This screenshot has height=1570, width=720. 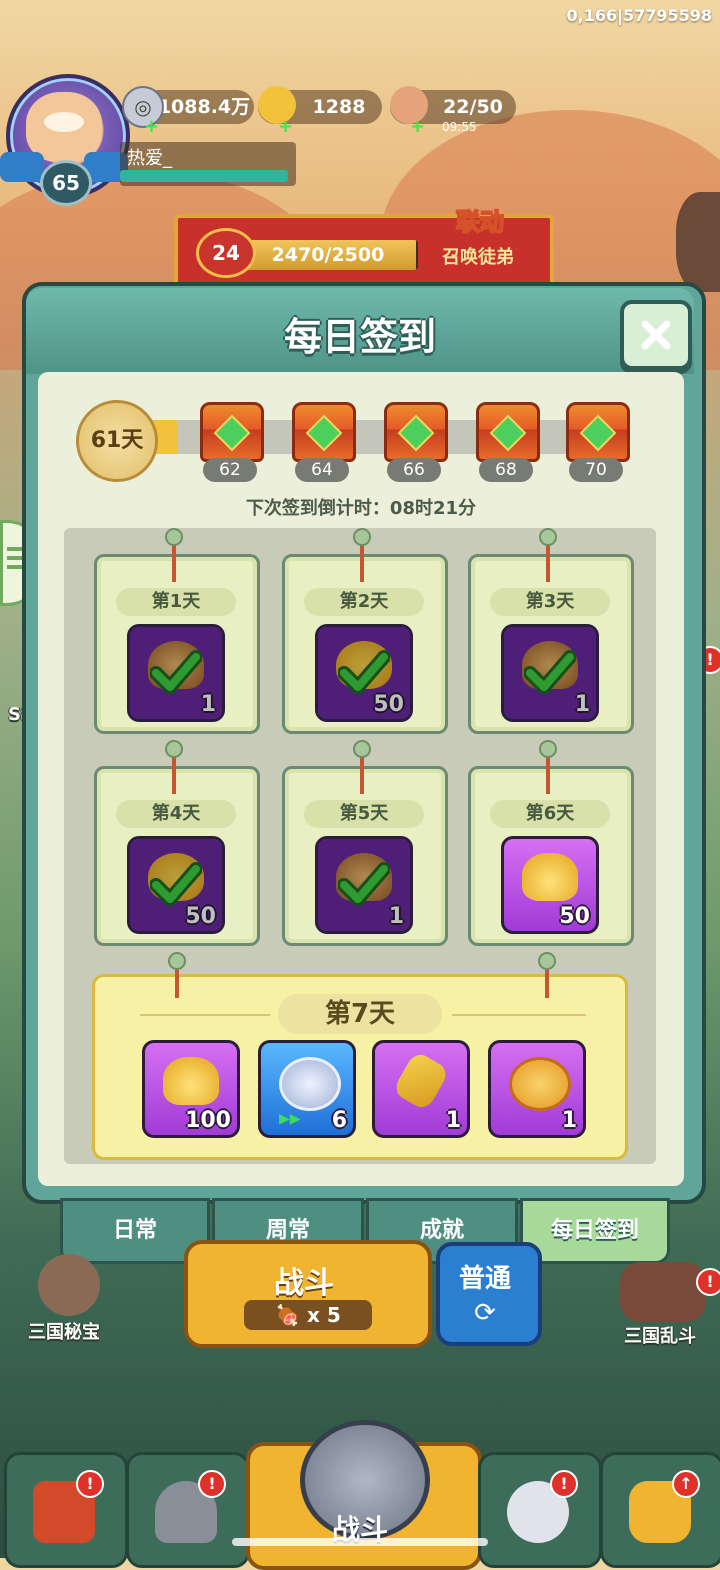 What do you see at coordinates (64, 1331) in the screenshot?
I see `treasure-label: 三国秘宝` at bounding box center [64, 1331].